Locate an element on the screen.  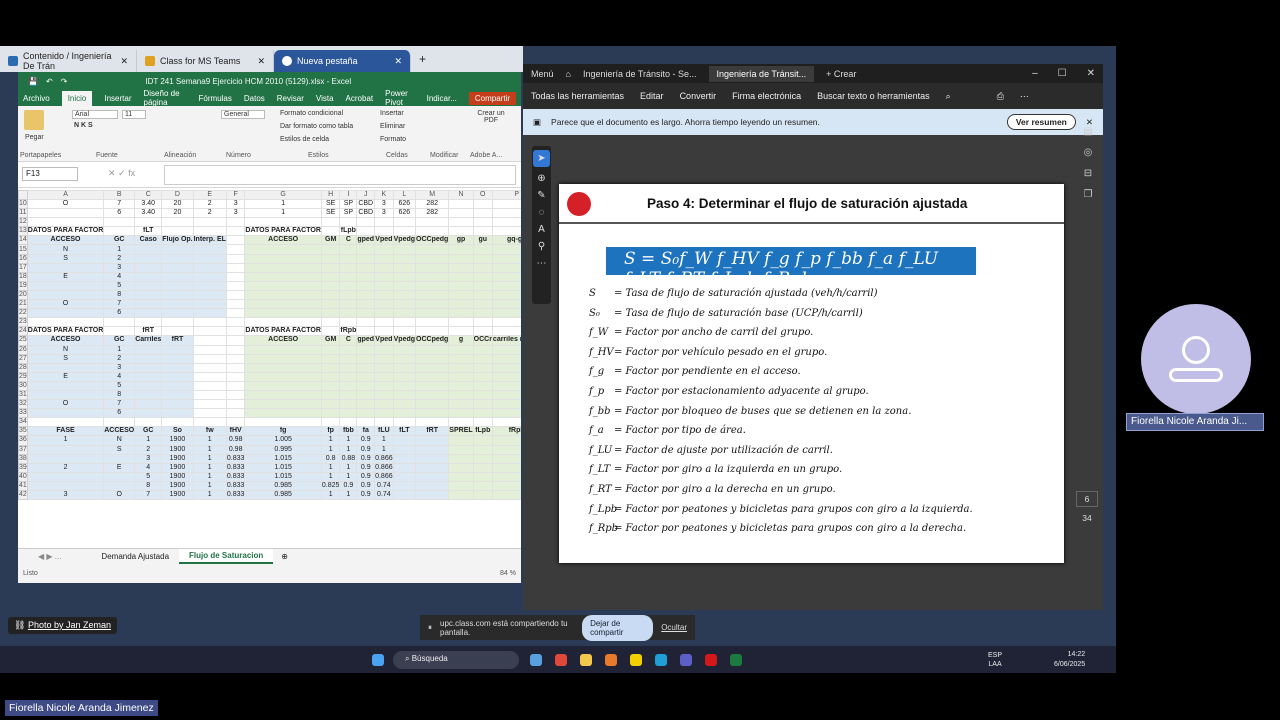
cell: GC is located at coordinates (119, 240).